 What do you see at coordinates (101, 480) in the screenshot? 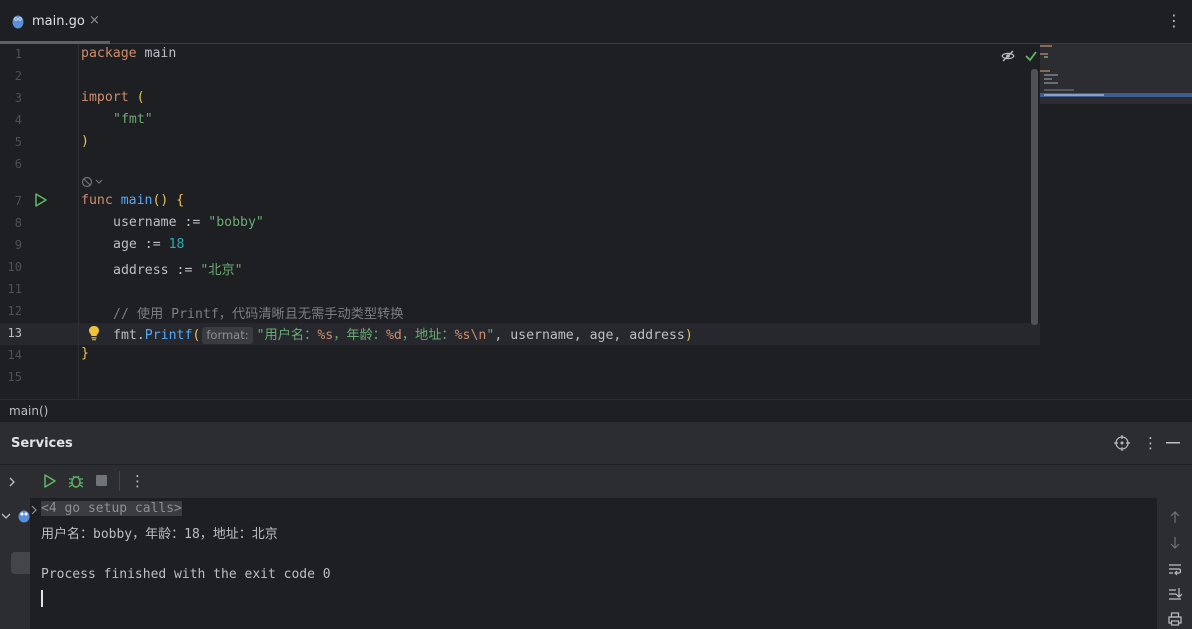
I see `stop-icon` at bounding box center [101, 480].